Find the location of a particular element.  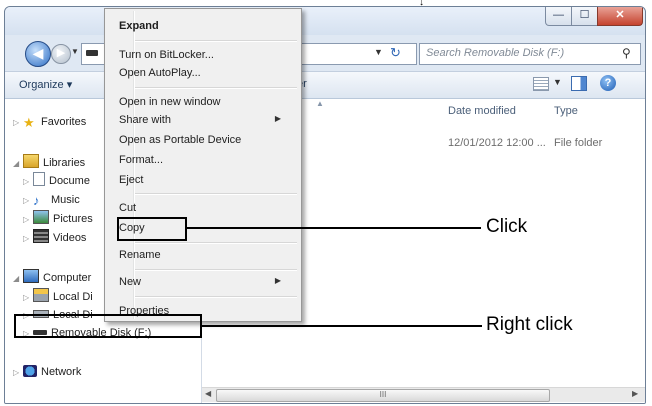

copy-highlight-box is located at coordinates (152, 229).